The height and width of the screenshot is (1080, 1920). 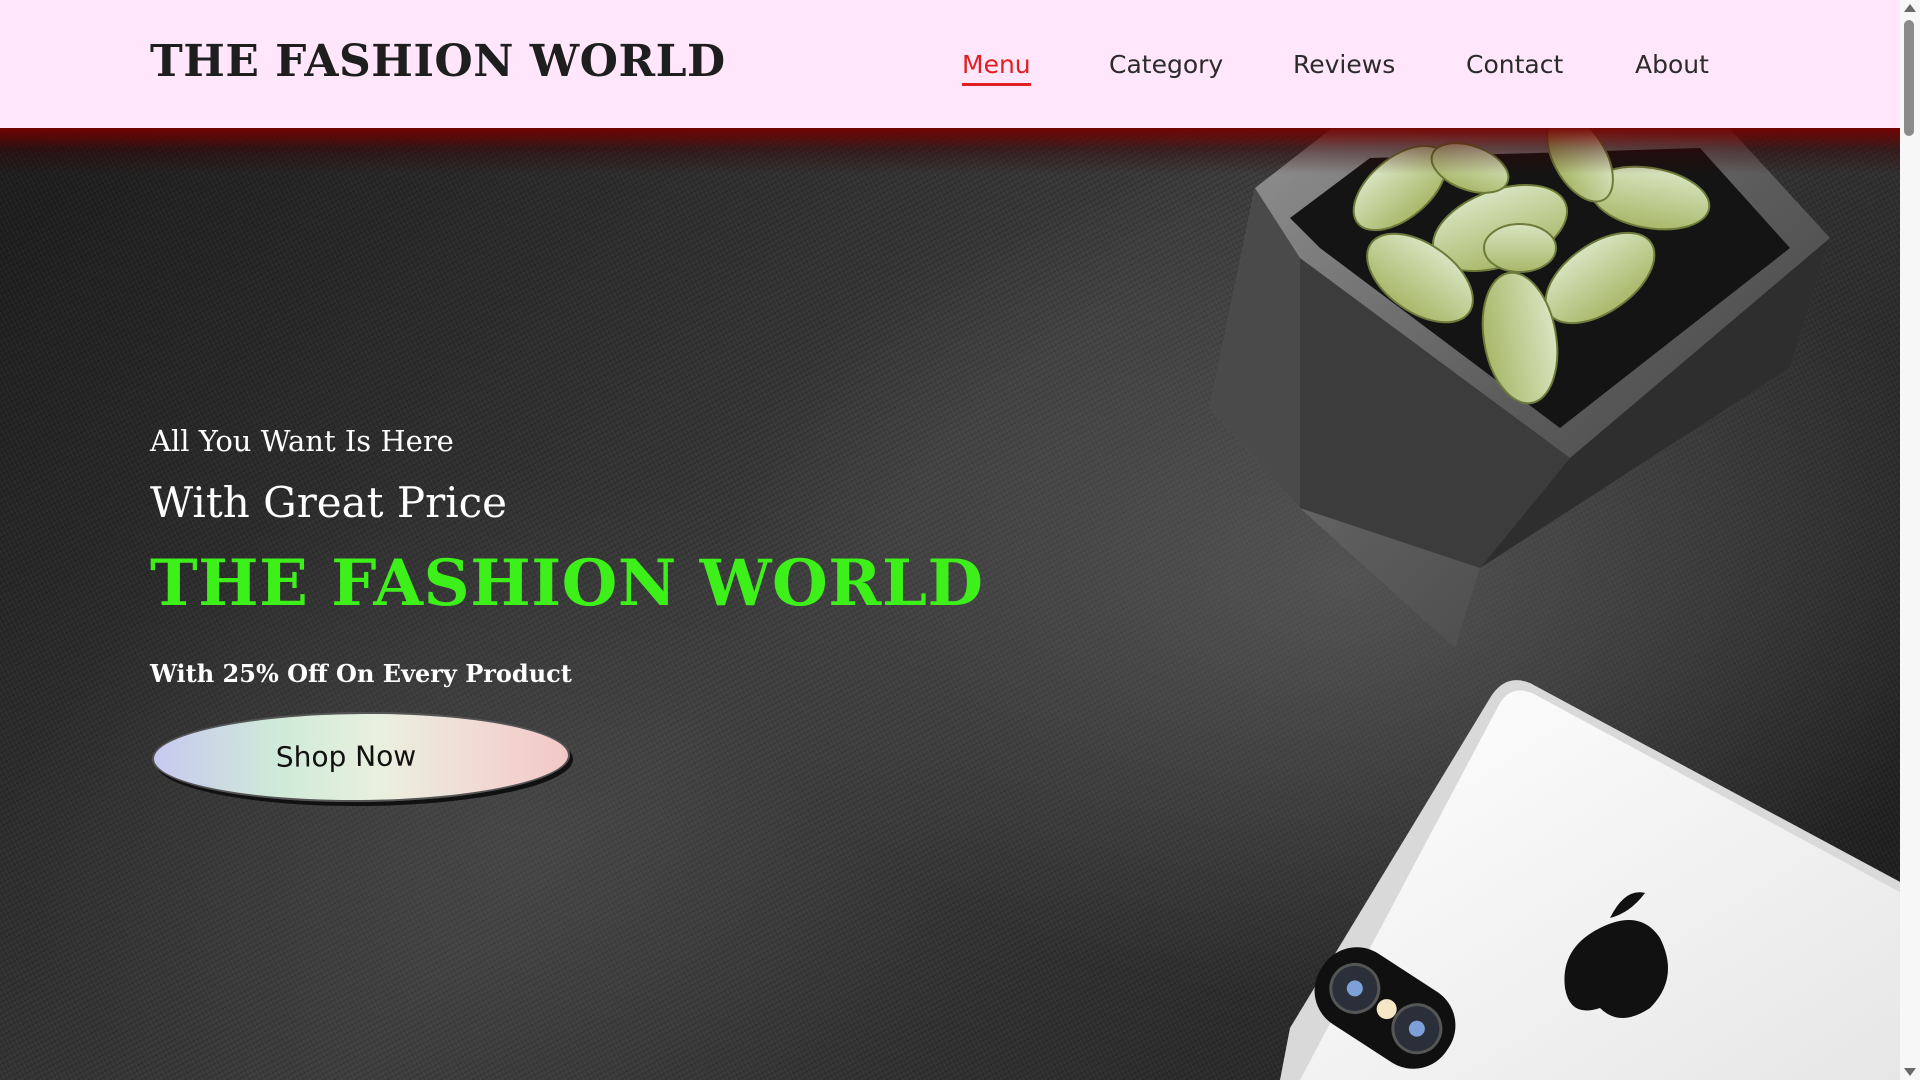 I want to click on hero-tagline-mid: With Great Price, so click(x=329, y=502).